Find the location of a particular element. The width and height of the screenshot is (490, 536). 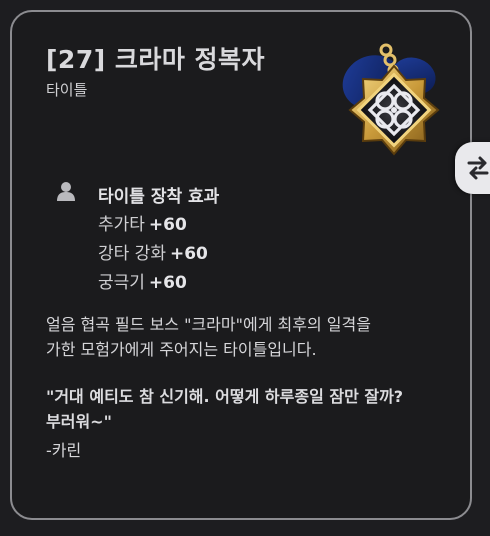

stat-line: 강타 강화 +60 is located at coordinates (153, 251).